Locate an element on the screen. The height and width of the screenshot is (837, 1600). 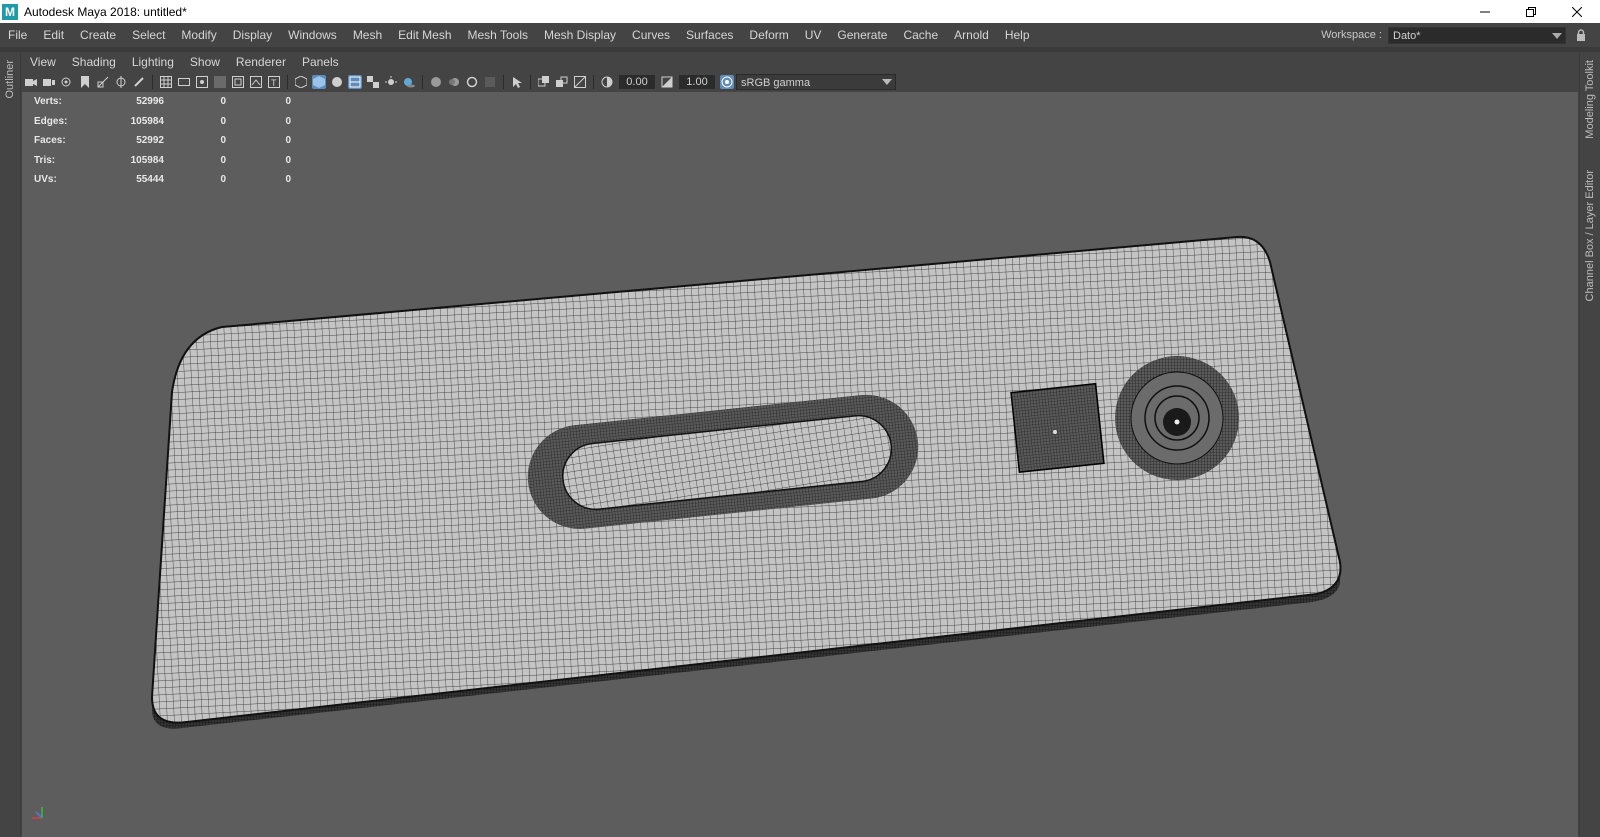
outliner-side-tab: Outliner is located at coordinates (10, 444).